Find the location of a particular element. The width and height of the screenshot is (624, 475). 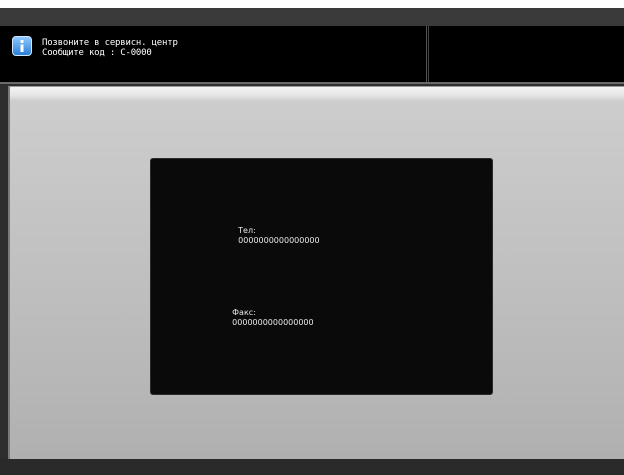

fax-row: Факс: 0000000000000000 is located at coordinates (268, 318).